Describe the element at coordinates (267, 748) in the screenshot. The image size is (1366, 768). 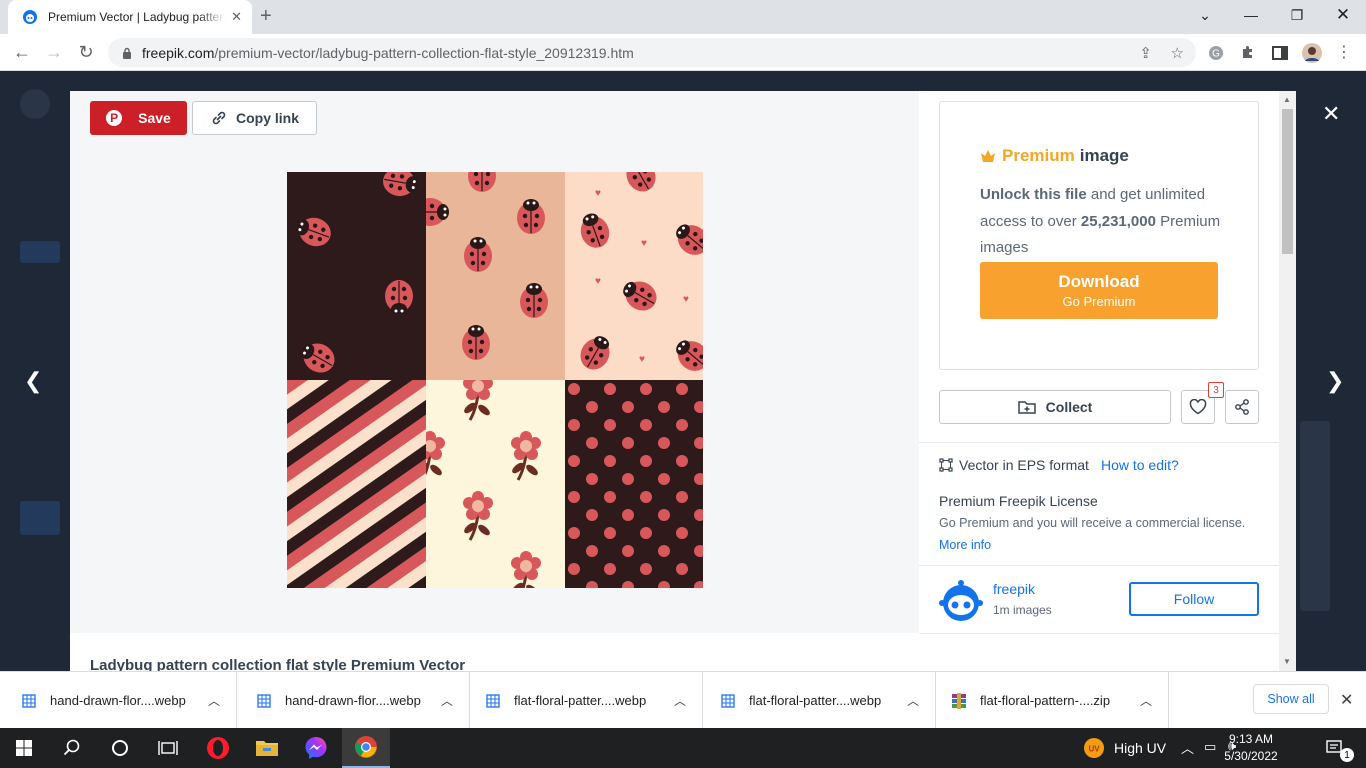
I see `file-explorer-icon` at that location.